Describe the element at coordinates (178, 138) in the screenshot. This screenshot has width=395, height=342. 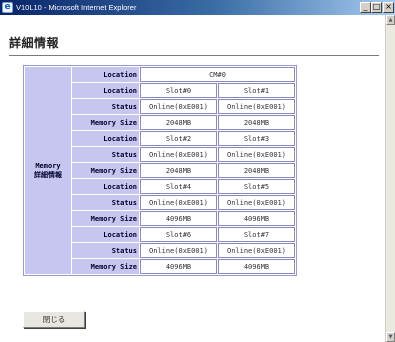
I see `slot-location-cell: Slot#2` at that location.